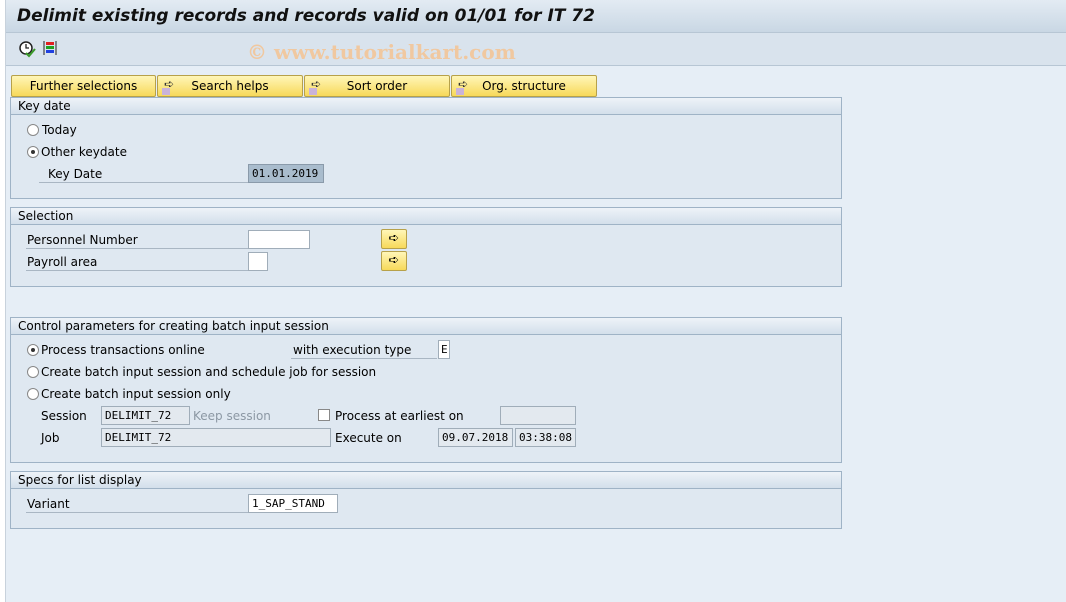 This screenshot has width=1066, height=602. Describe the element at coordinates (364, 350) in the screenshot. I see `execution-type-label: with execution type` at that location.